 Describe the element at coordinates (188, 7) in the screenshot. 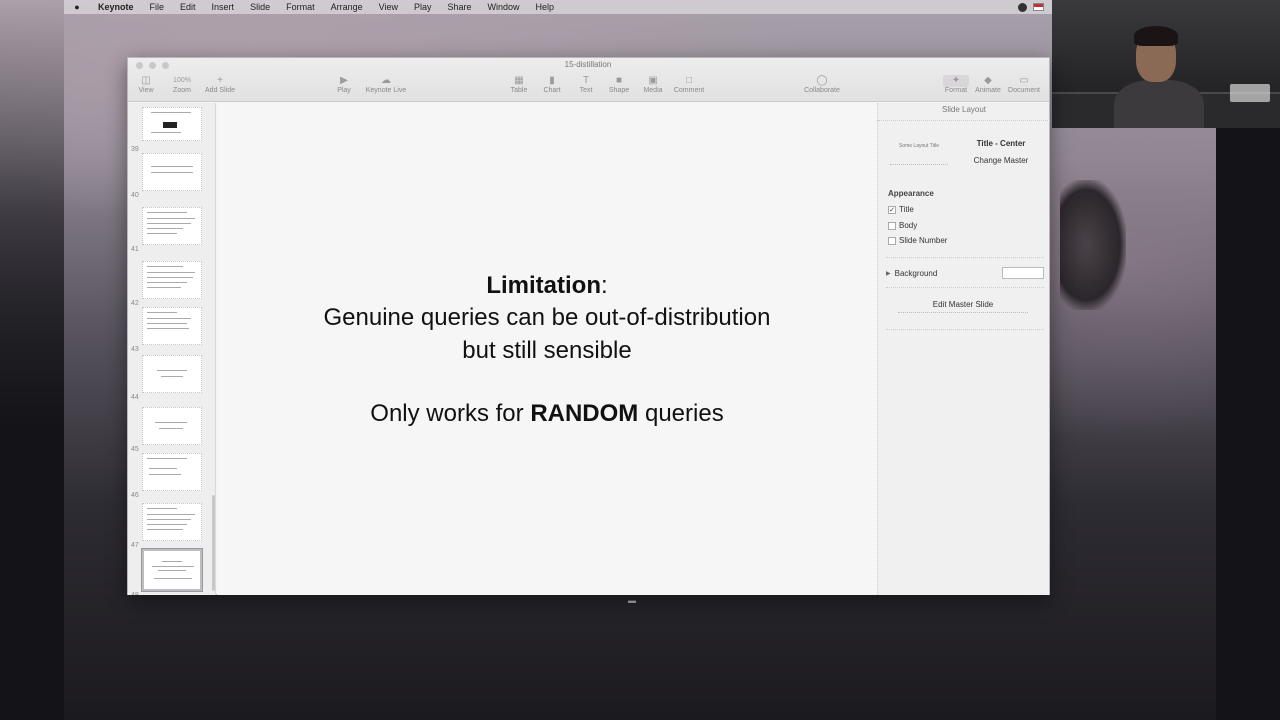

I see `menu-edit: Edit` at that location.